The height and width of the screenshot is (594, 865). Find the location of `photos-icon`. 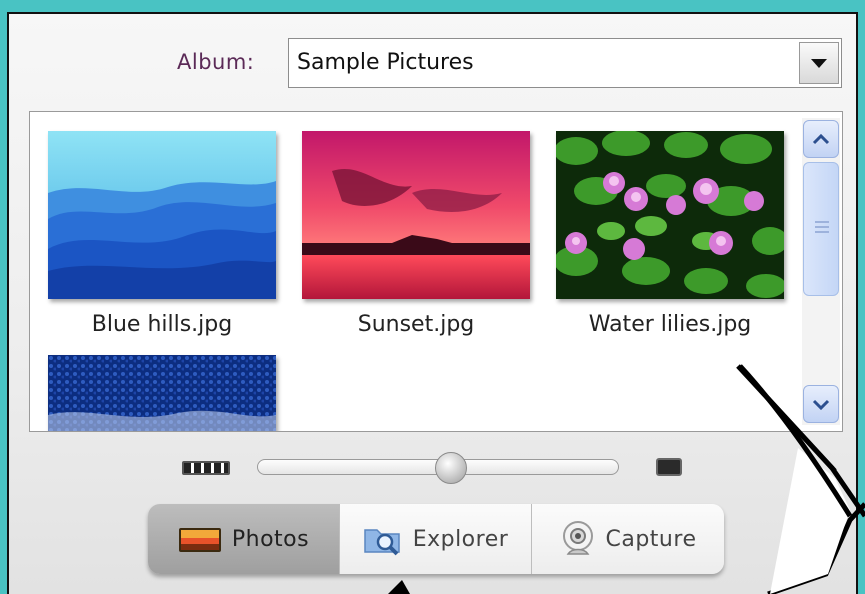

photos-icon is located at coordinates (199, 540).